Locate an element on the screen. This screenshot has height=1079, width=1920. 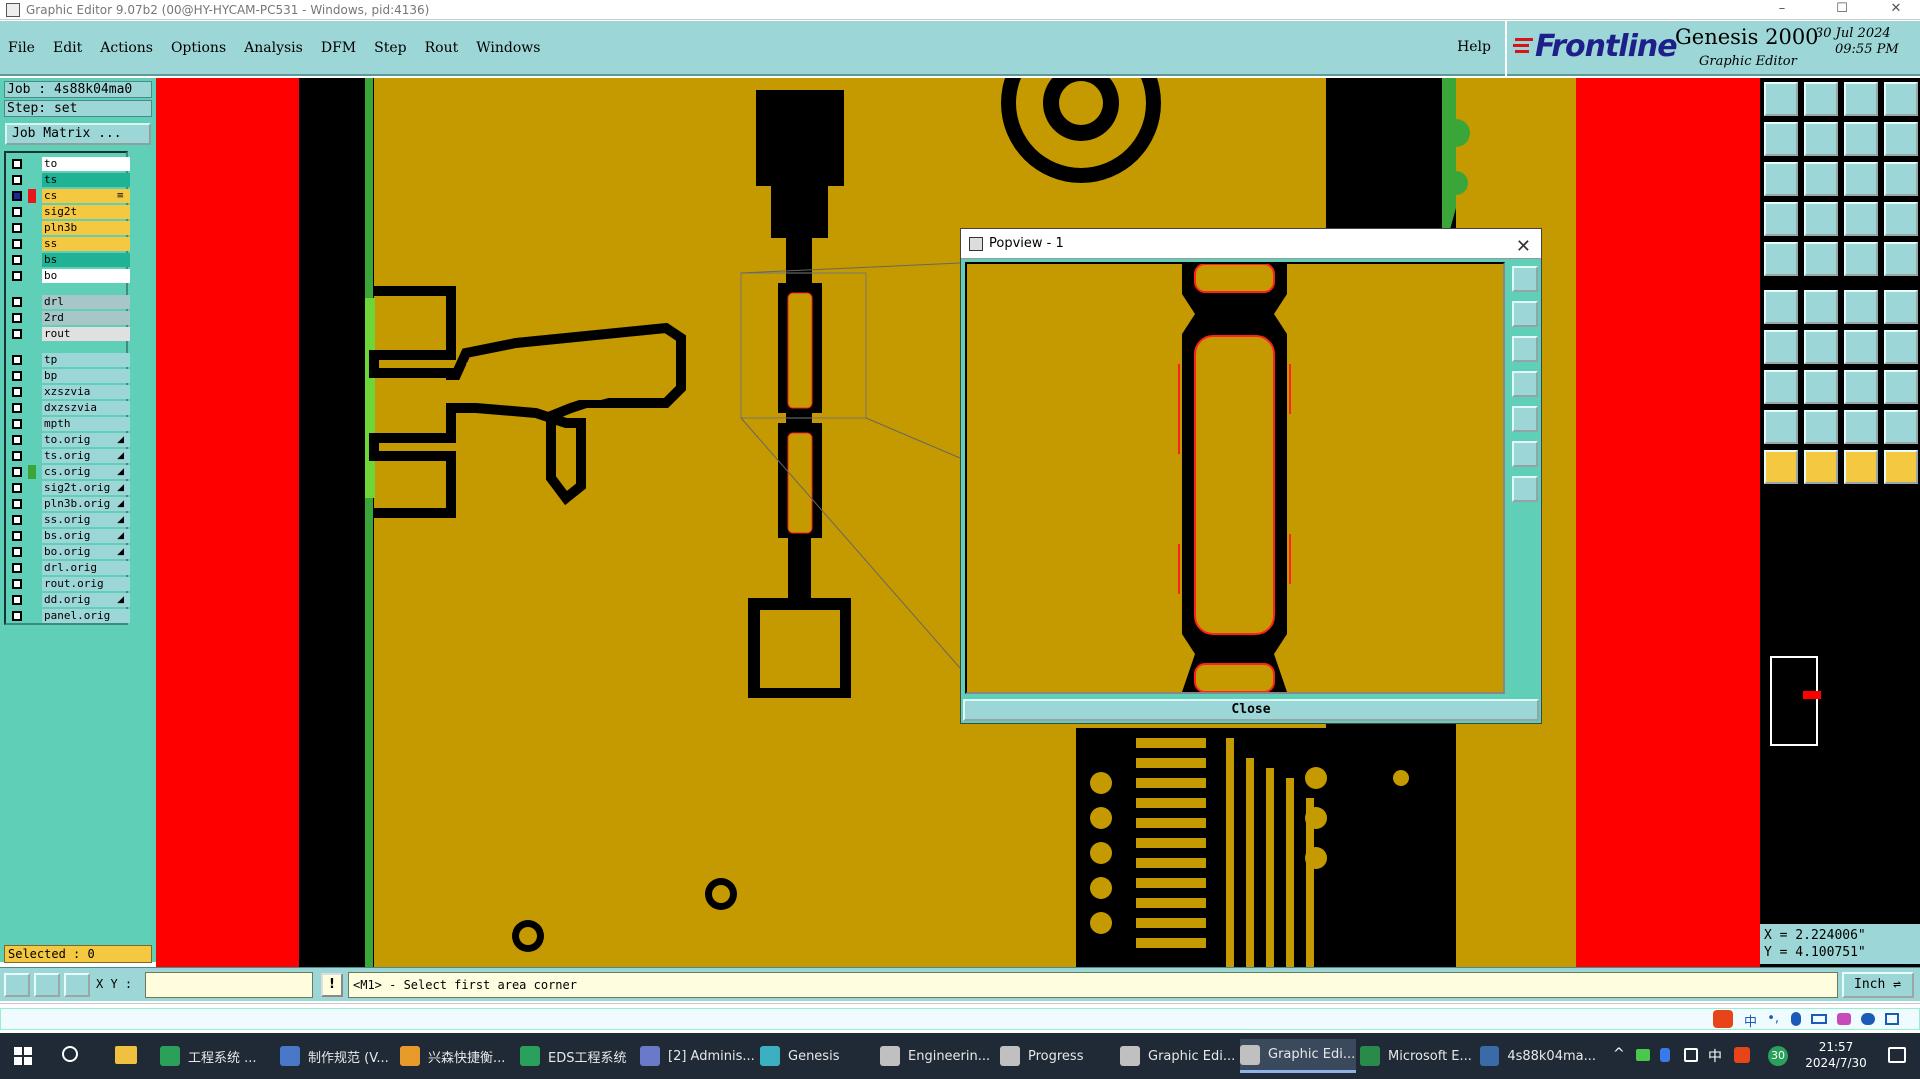
notification-icon is located at coordinates (1897, 1055).